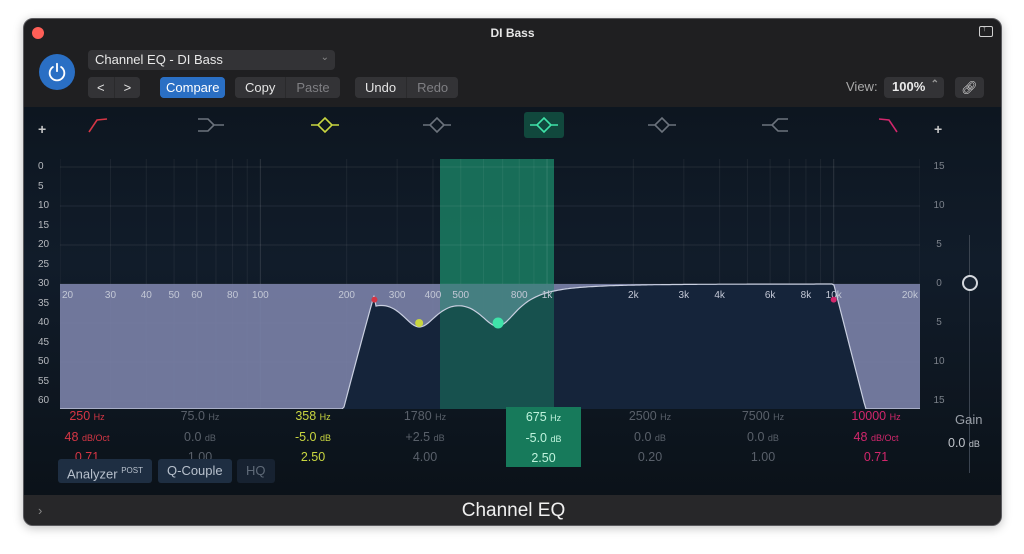 The width and height of the screenshot is (1024, 554). I want to click on link-icon: 🔗︎, so click(969, 87).